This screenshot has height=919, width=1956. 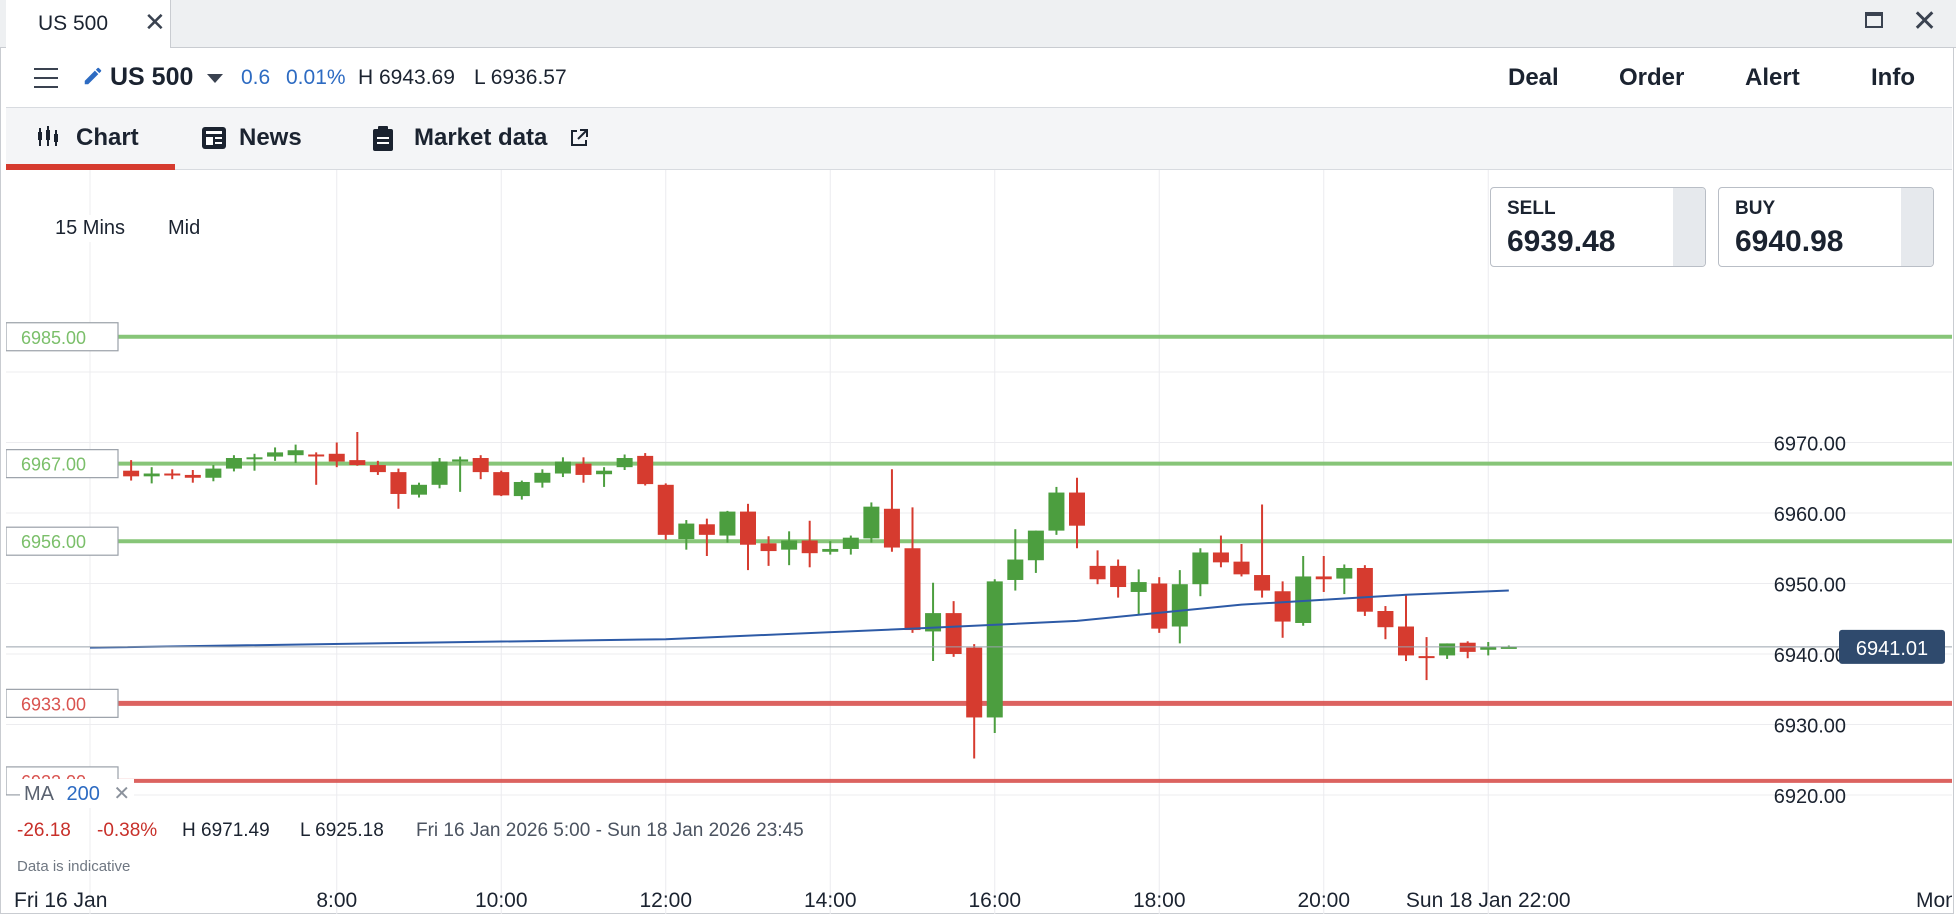 I want to click on sell-price: 6939.48, so click(x=1561, y=241).